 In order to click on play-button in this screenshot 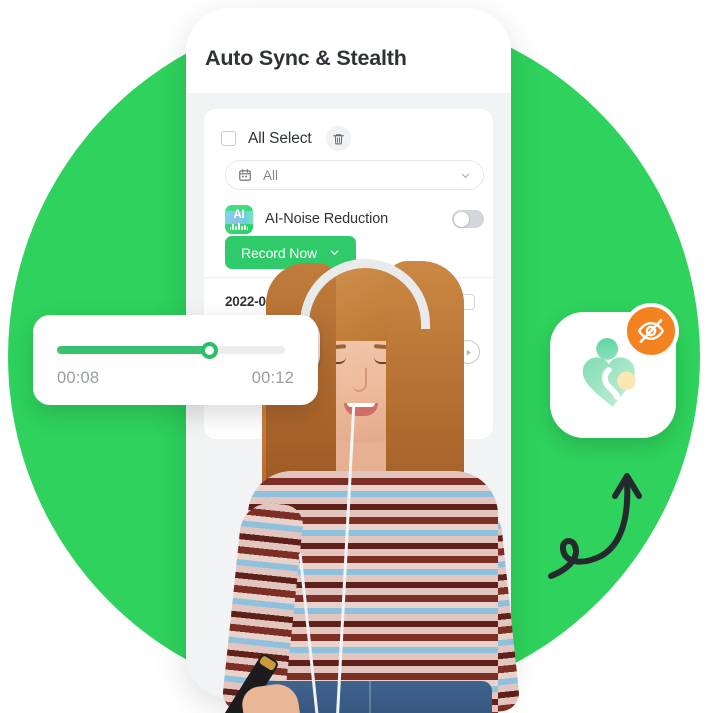, I will do `click(468, 352)`.